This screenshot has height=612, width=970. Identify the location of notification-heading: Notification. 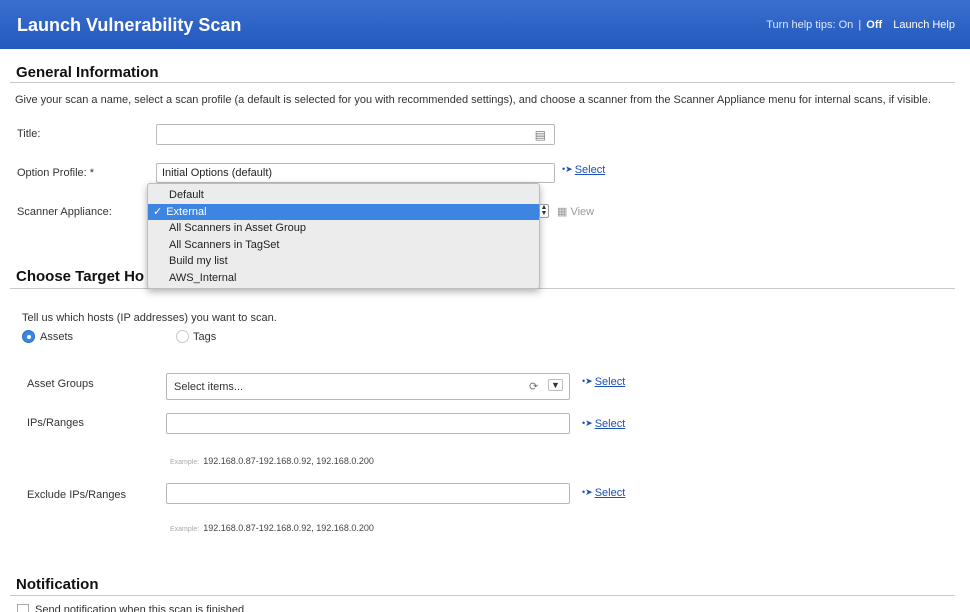
(57, 584).